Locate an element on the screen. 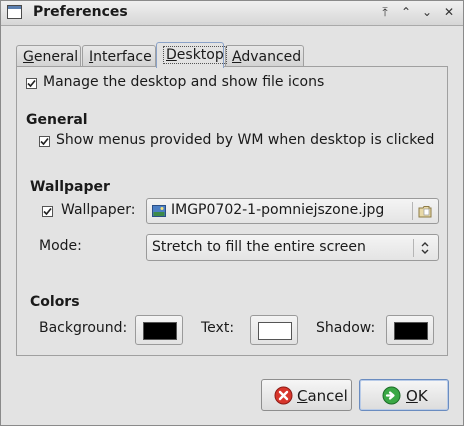  menu-up-button: ⌃ is located at coordinates (406, 12).